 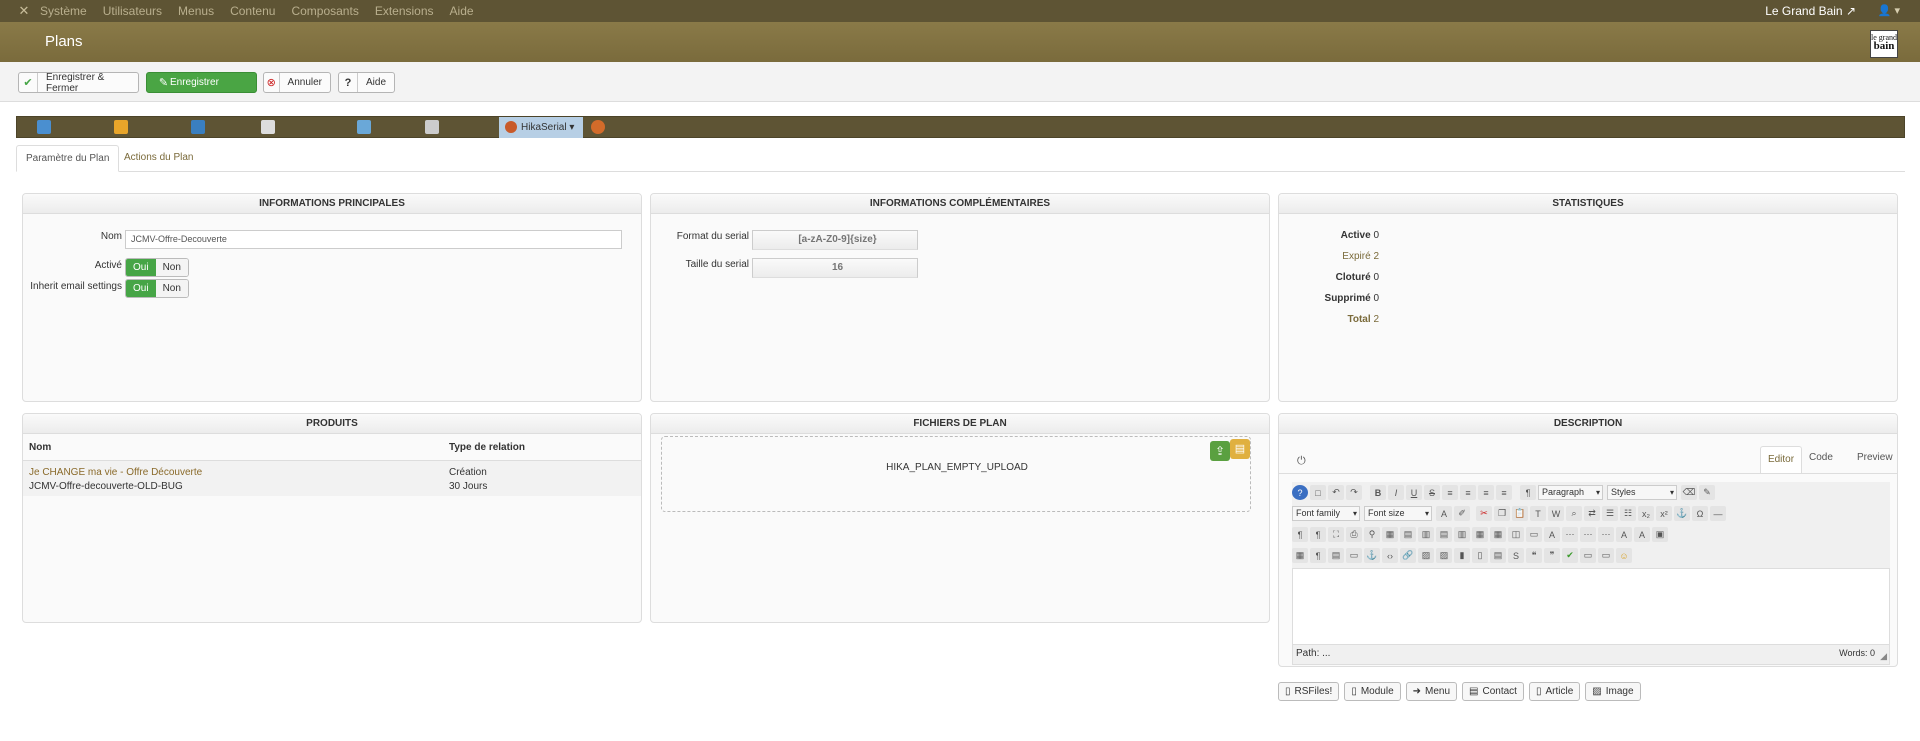 What do you see at coordinates (1318, 555) in the screenshot?
I see `pilcrow-icon: ¶` at bounding box center [1318, 555].